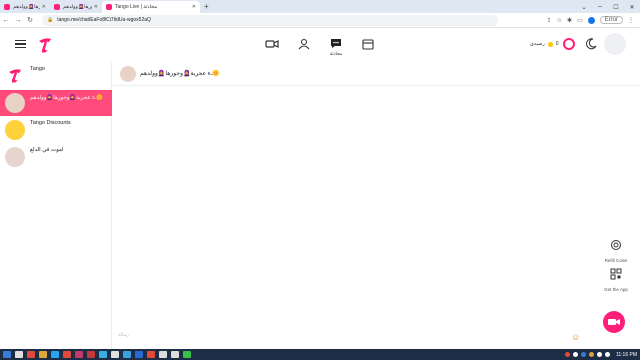 Image resolution: width=640 pixels, height=360 pixels. What do you see at coordinates (180, 73) in the screenshot?
I see `chat-title: ـء عجرية🧕وجورها🧕وولدهم🌼` at bounding box center [180, 73].